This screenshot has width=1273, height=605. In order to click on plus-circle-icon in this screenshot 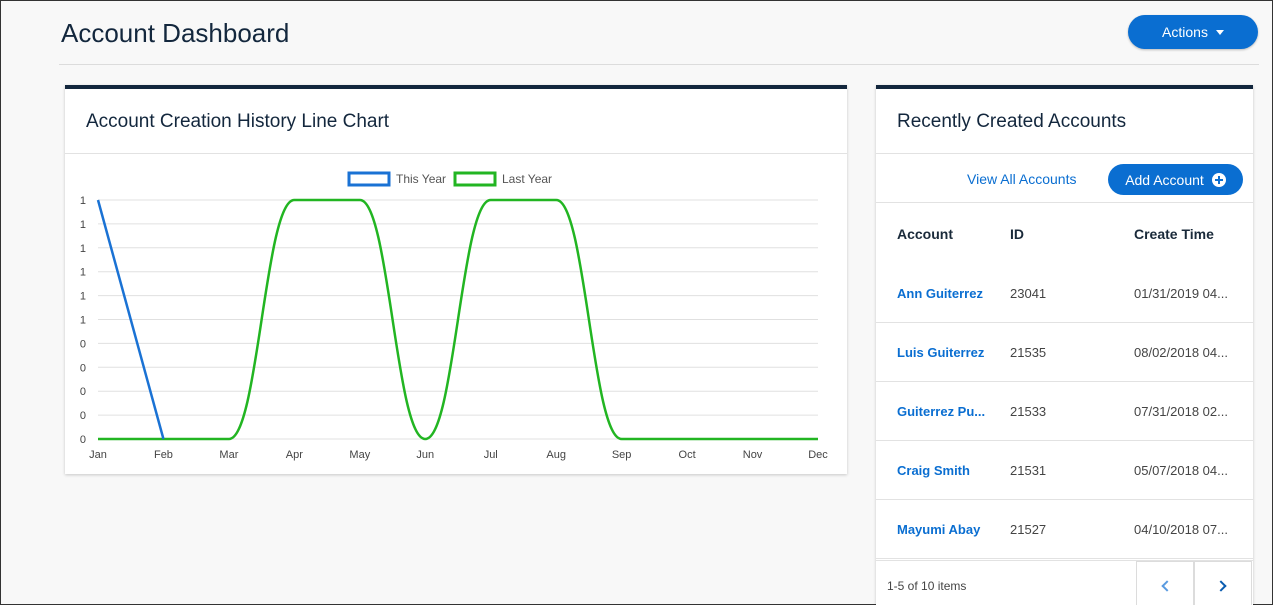, I will do `click(1218, 179)`.